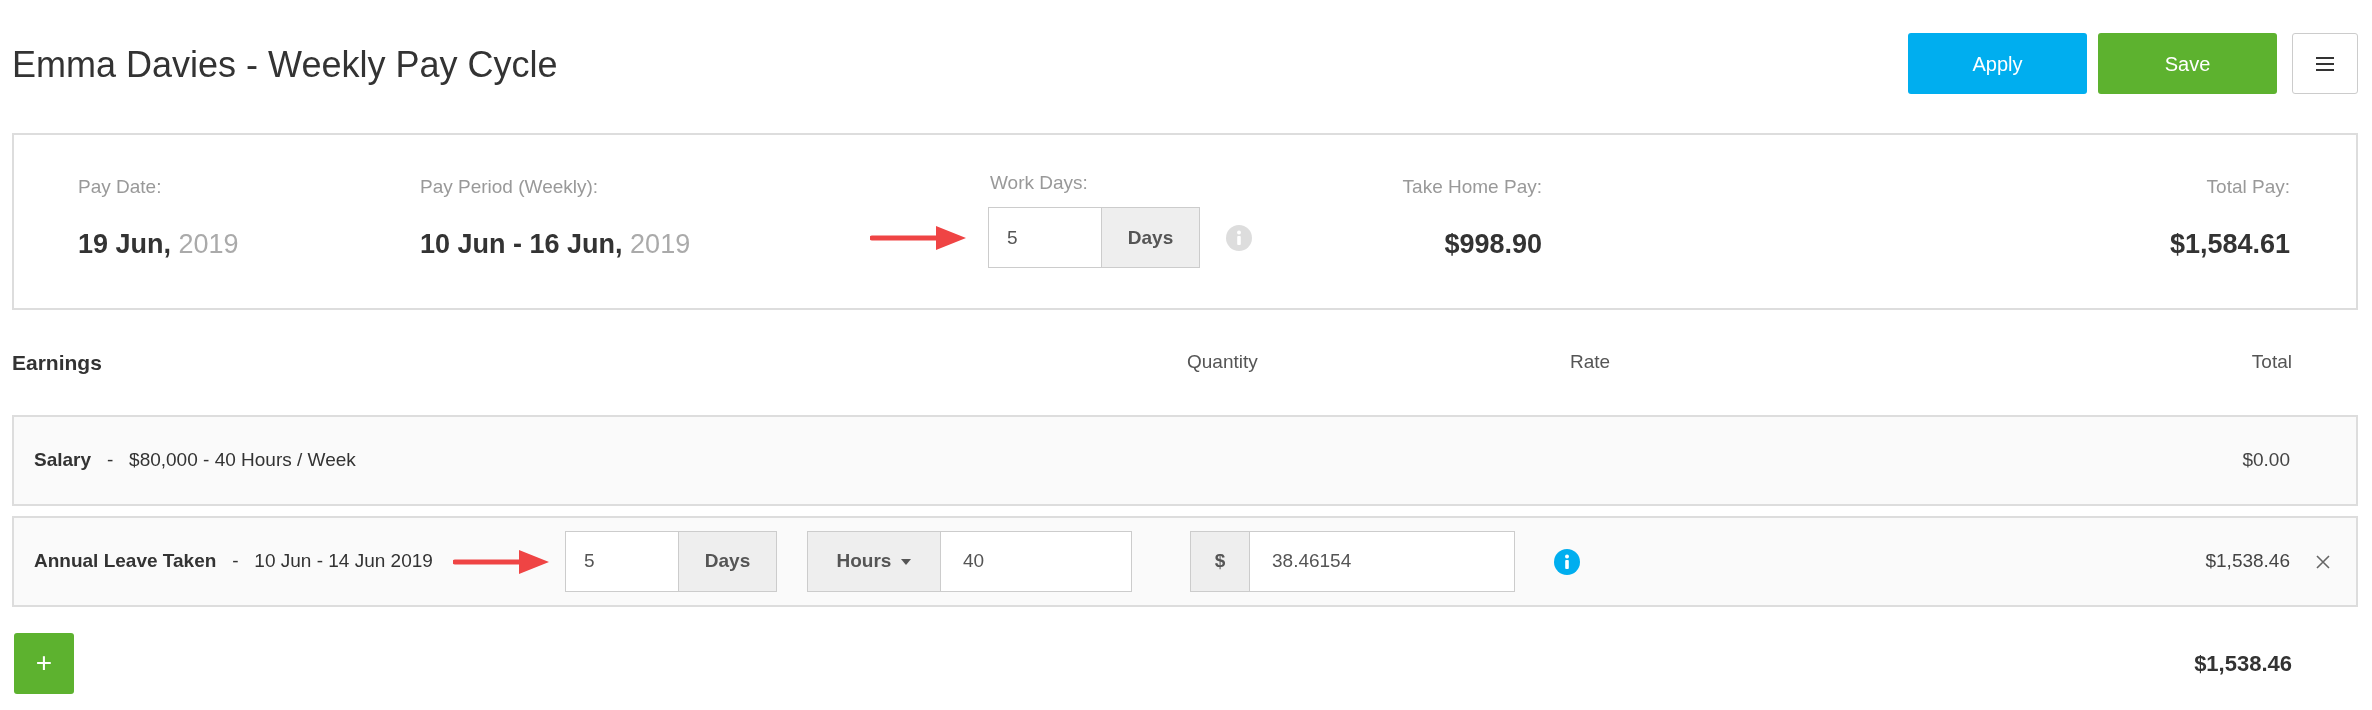 This screenshot has width=2372, height=710. What do you see at coordinates (510, 187) in the screenshot?
I see `pay-period-label: Pay Period (Weekly):` at bounding box center [510, 187].